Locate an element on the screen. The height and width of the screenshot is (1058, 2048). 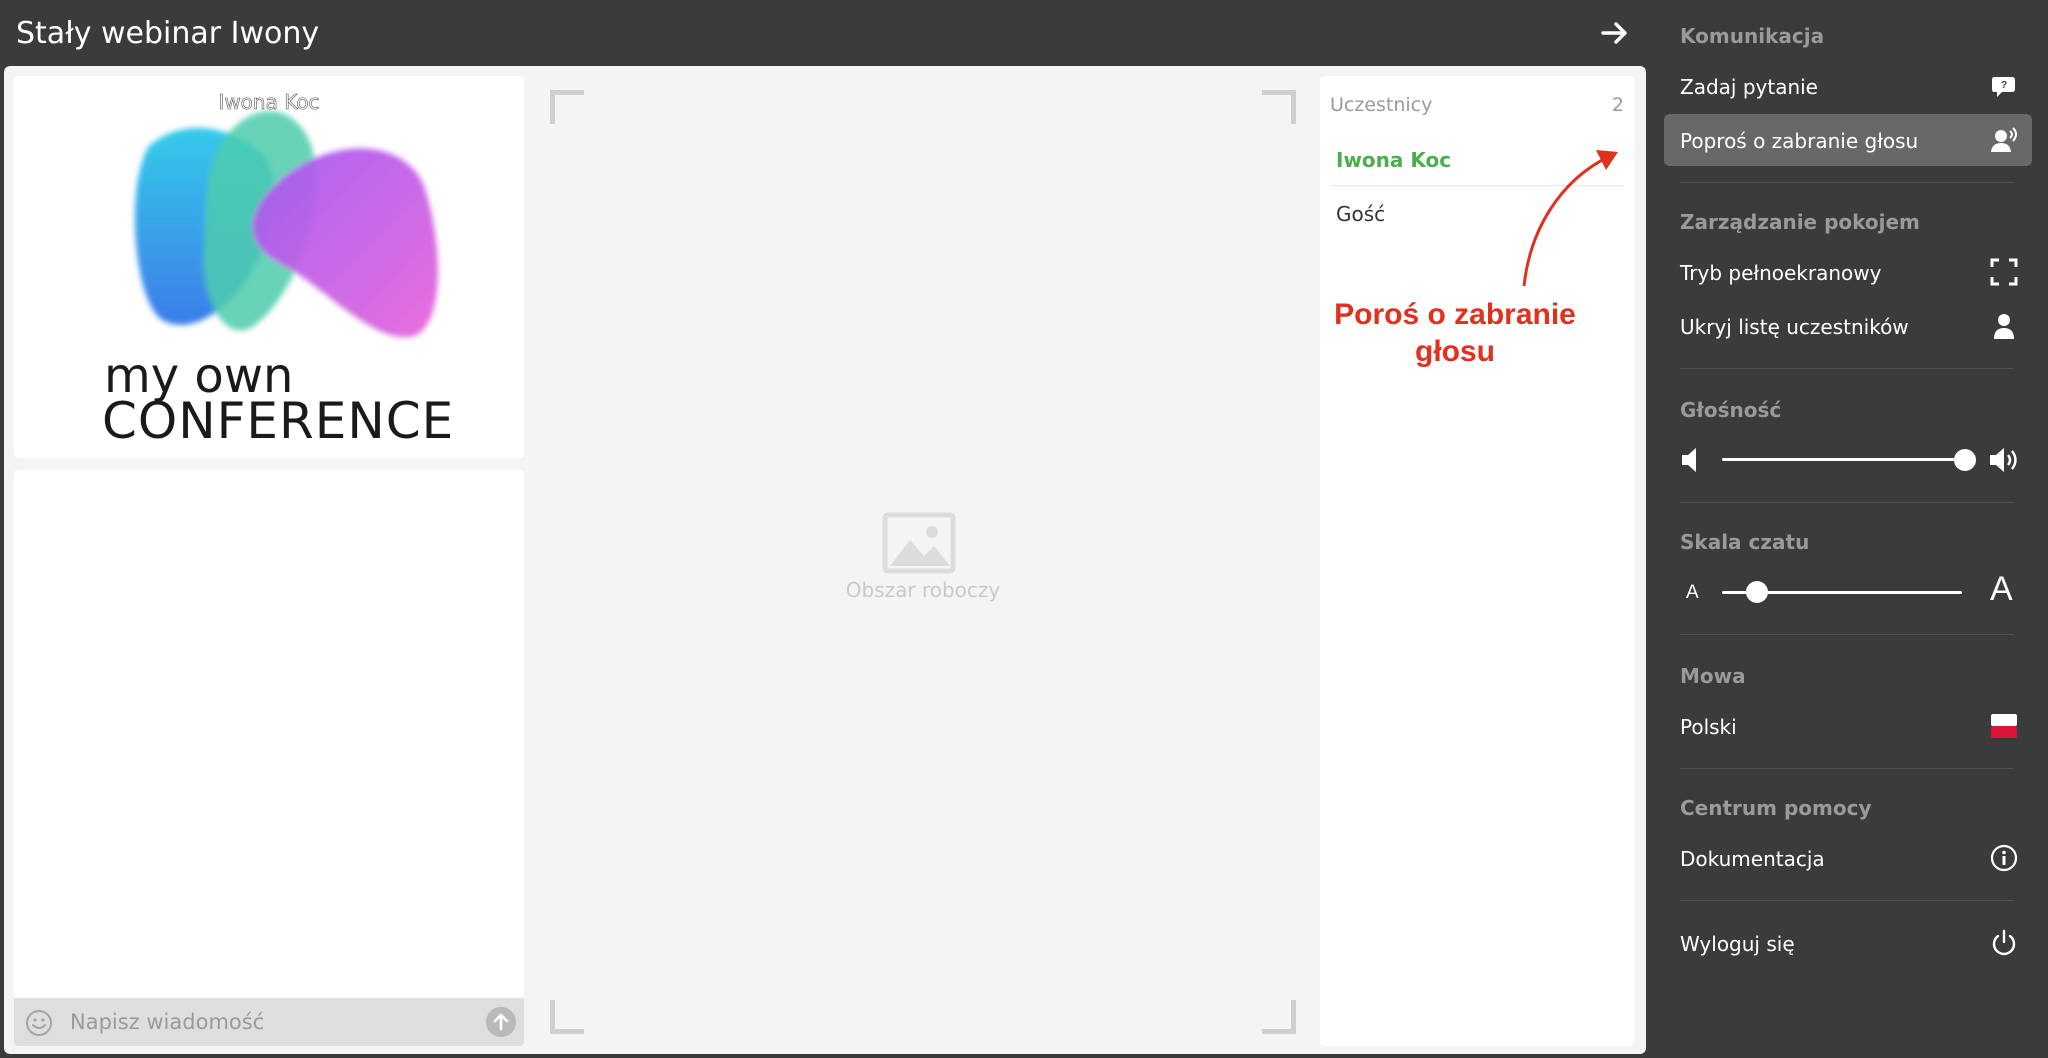
user-icon is located at coordinates (2004, 326).